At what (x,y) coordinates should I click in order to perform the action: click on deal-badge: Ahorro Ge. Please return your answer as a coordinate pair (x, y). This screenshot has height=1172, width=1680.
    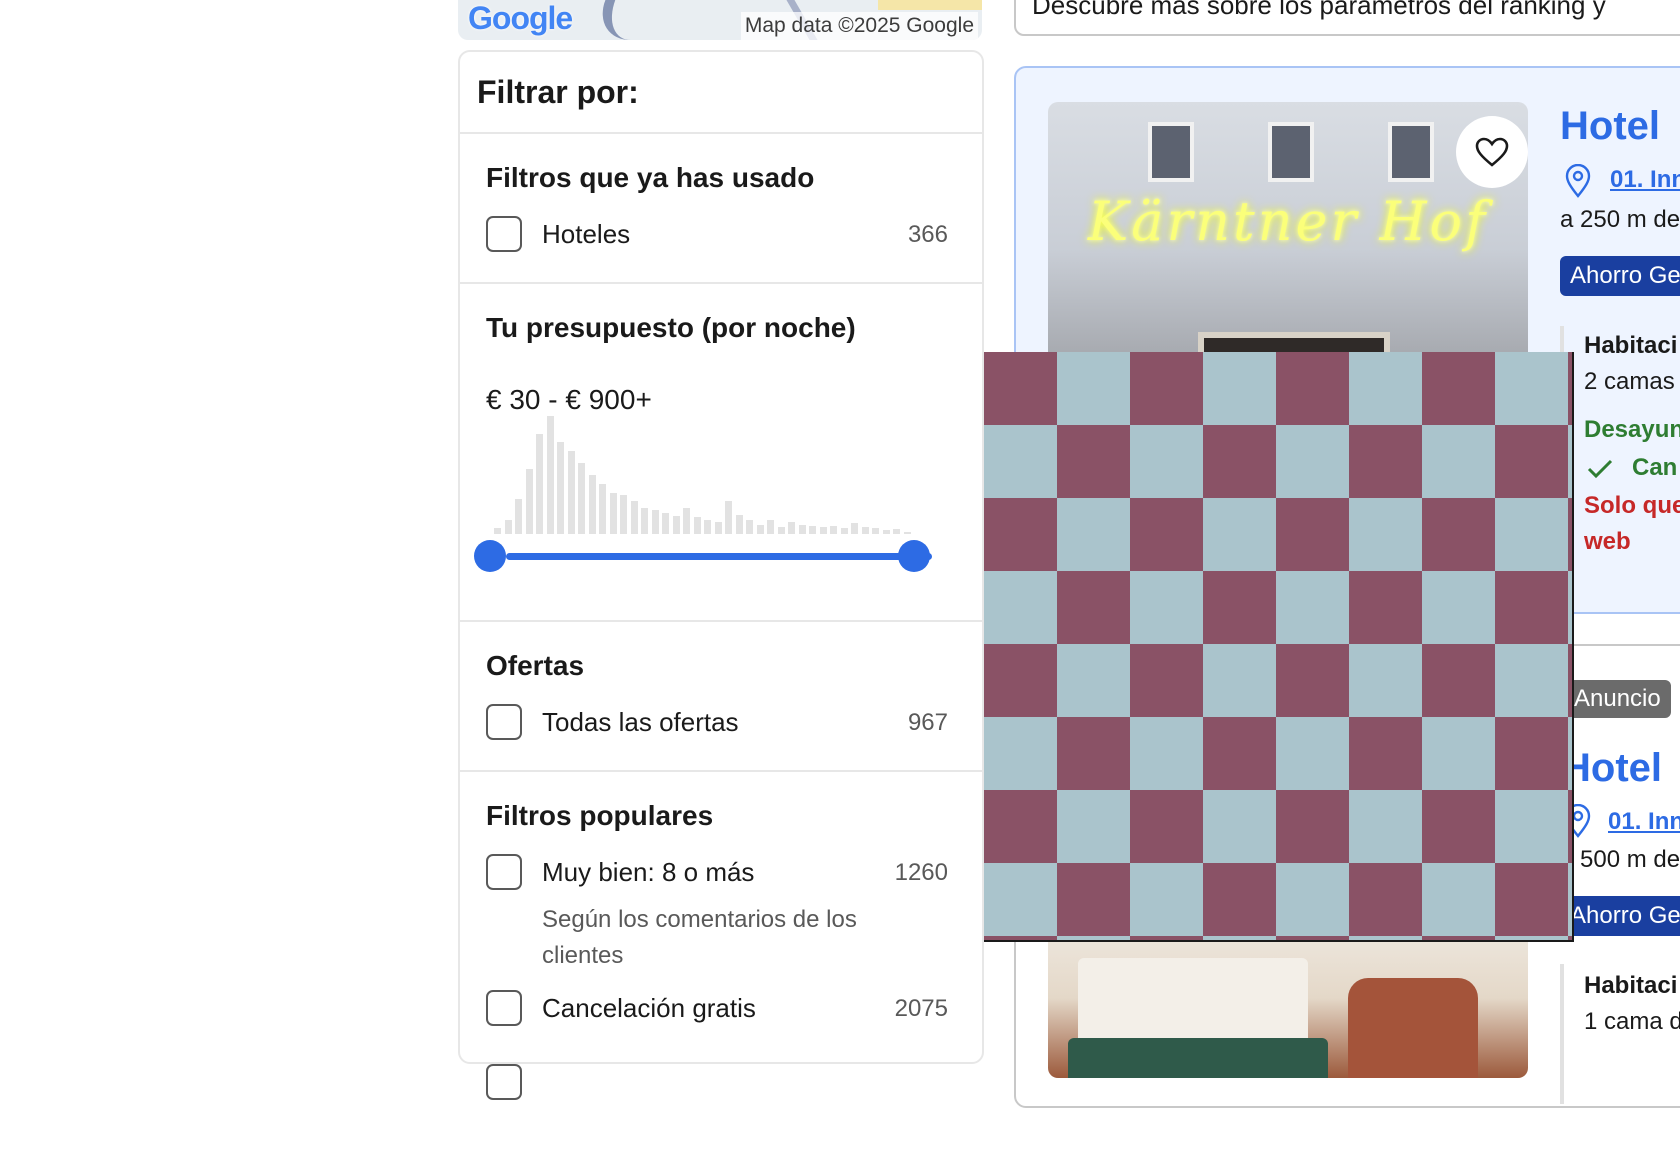
    Looking at the image, I should click on (1620, 276).